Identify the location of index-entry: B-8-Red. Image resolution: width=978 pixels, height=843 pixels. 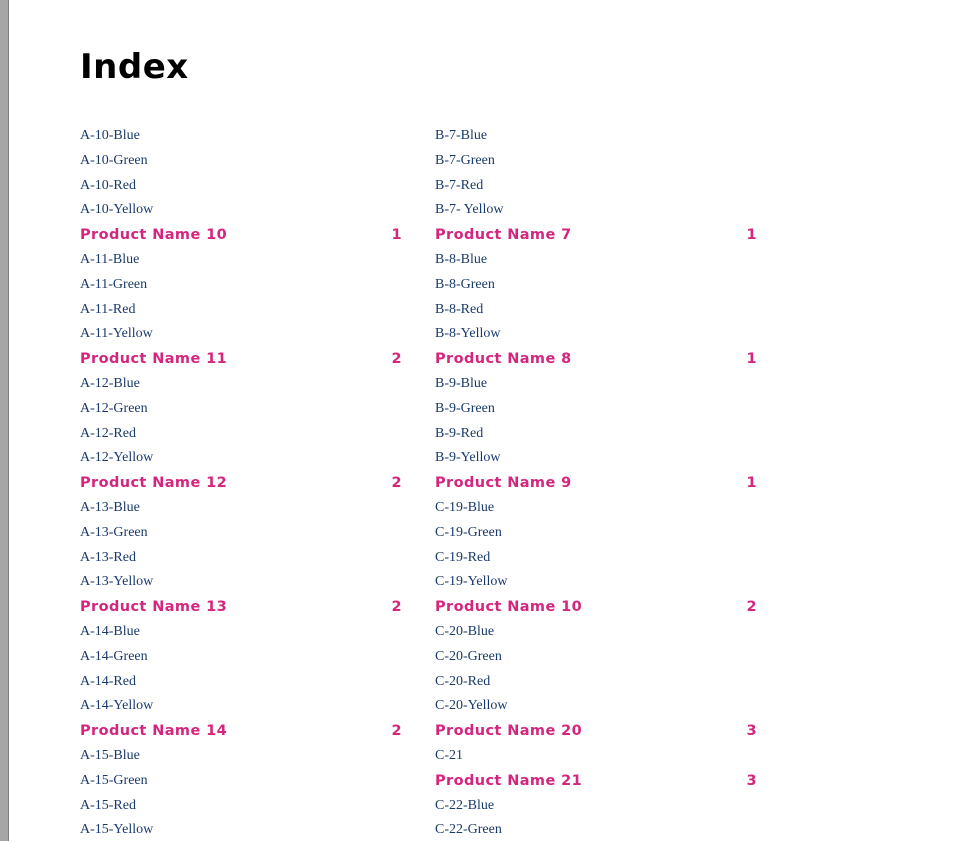
(459, 309).